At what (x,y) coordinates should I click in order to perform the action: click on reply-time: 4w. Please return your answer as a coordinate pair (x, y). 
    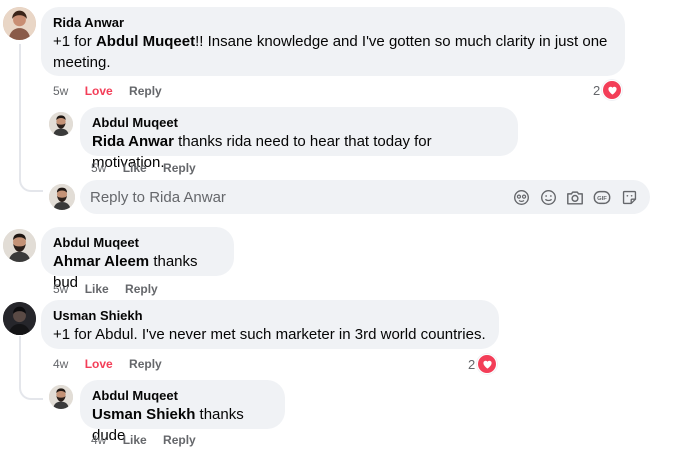
    Looking at the image, I should click on (98, 440).